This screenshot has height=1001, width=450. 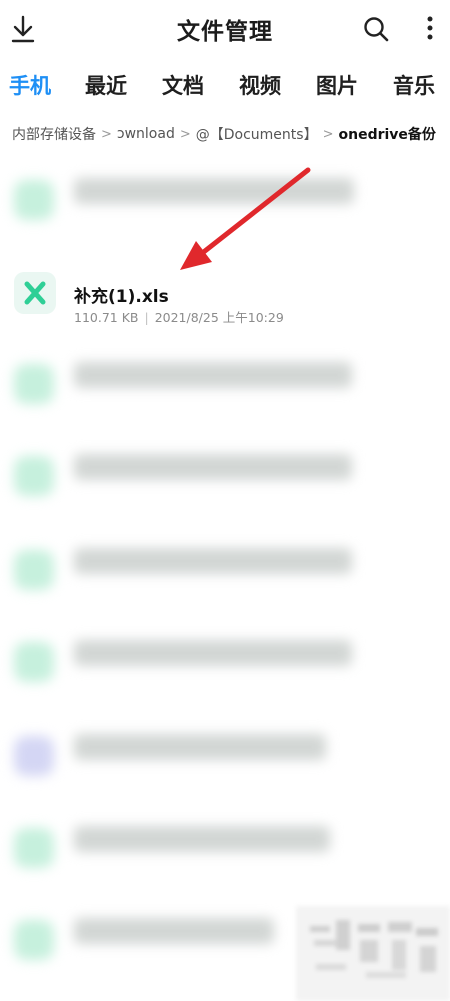 I want to click on file-row-highlighted, so click(x=225, y=299).